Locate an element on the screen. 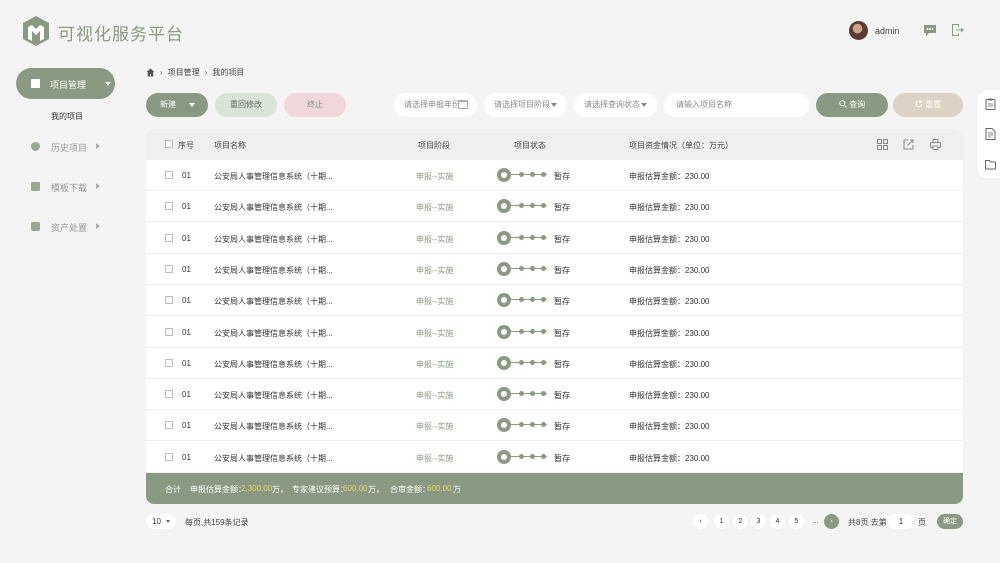 The height and width of the screenshot is (563, 1000). stop-button: 终止 is located at coordinates (315, 105).